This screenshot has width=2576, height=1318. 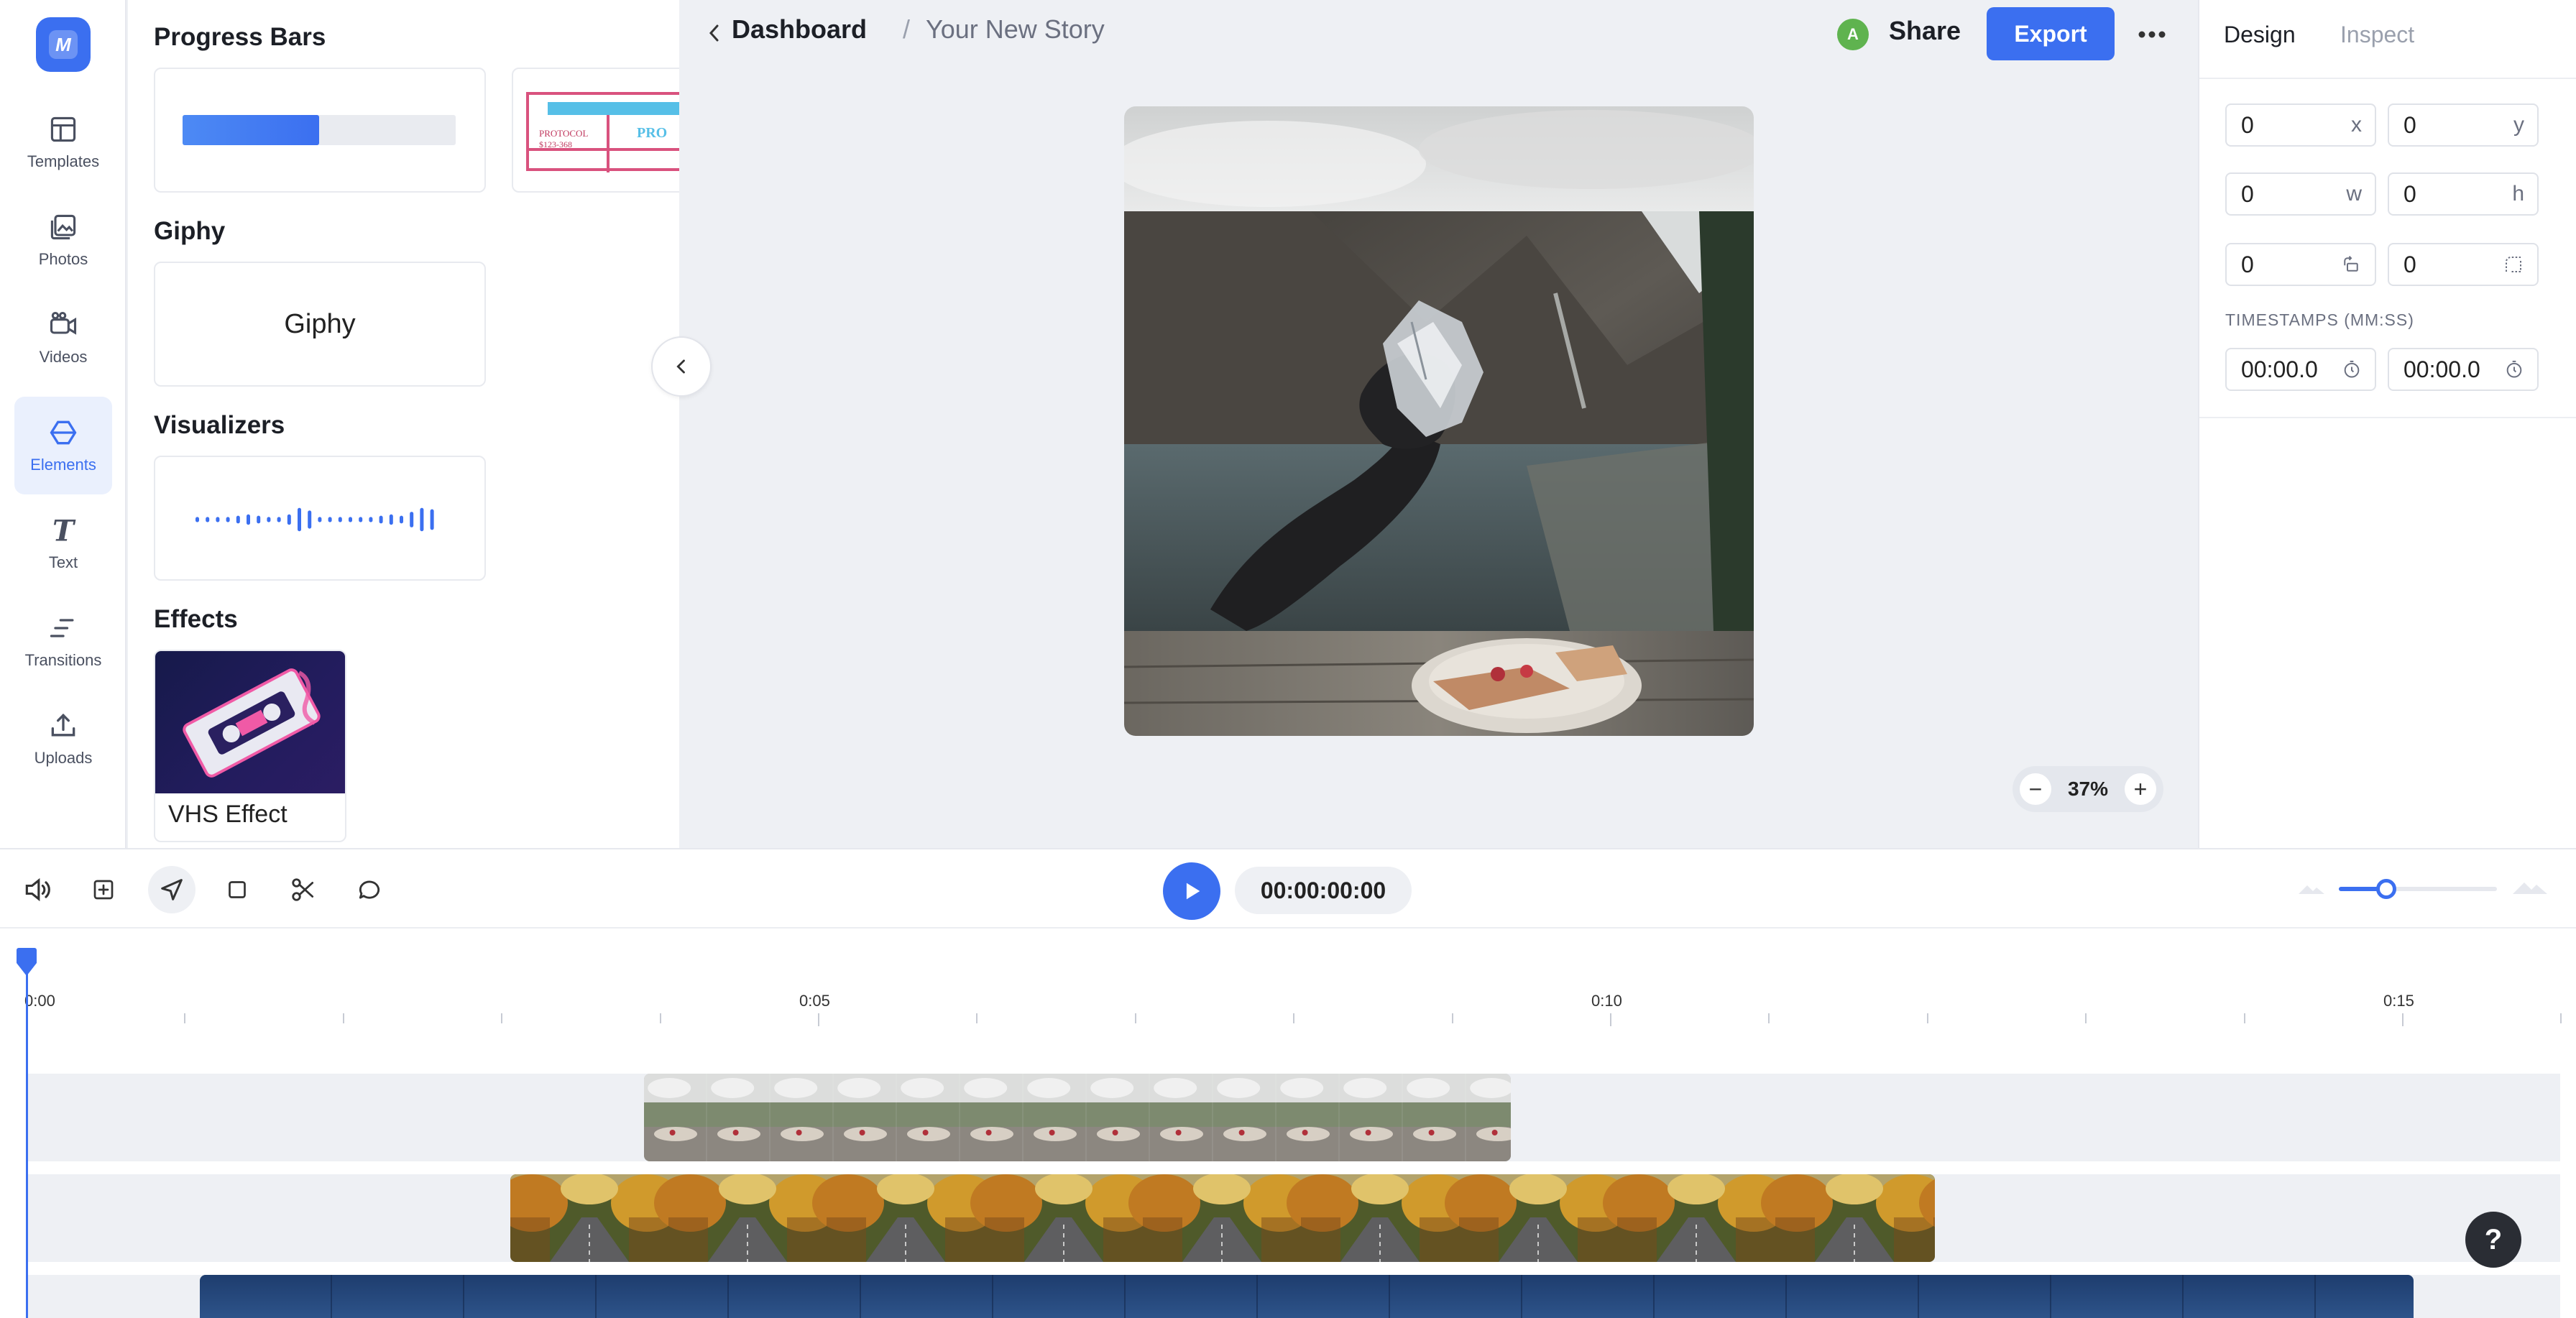 I want to click on giphy-element: Giphy, so click(x=320, y=324).